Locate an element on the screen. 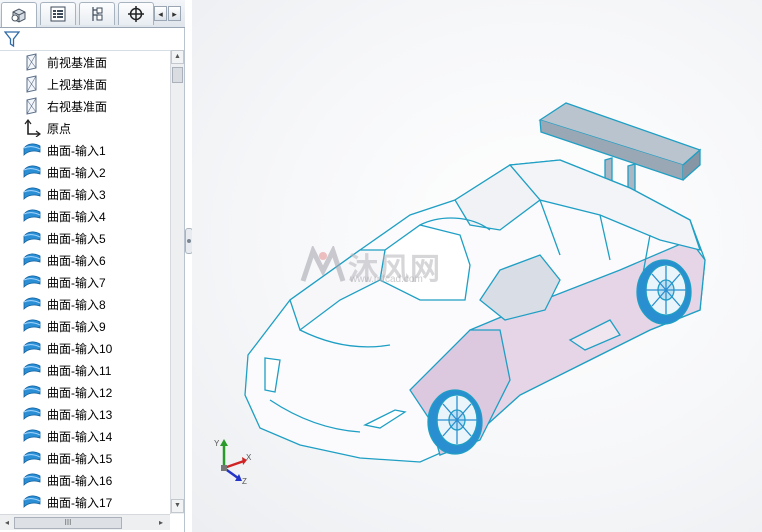 The image size is (762, 532). tree-item-label: 曲面-输入4 is located at coordinates (76, 217).